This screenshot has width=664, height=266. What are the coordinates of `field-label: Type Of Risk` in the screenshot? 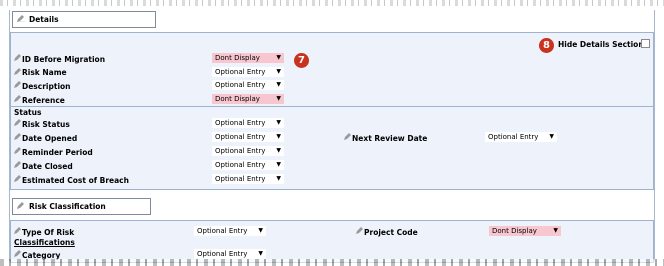 It's located at (48, 232).